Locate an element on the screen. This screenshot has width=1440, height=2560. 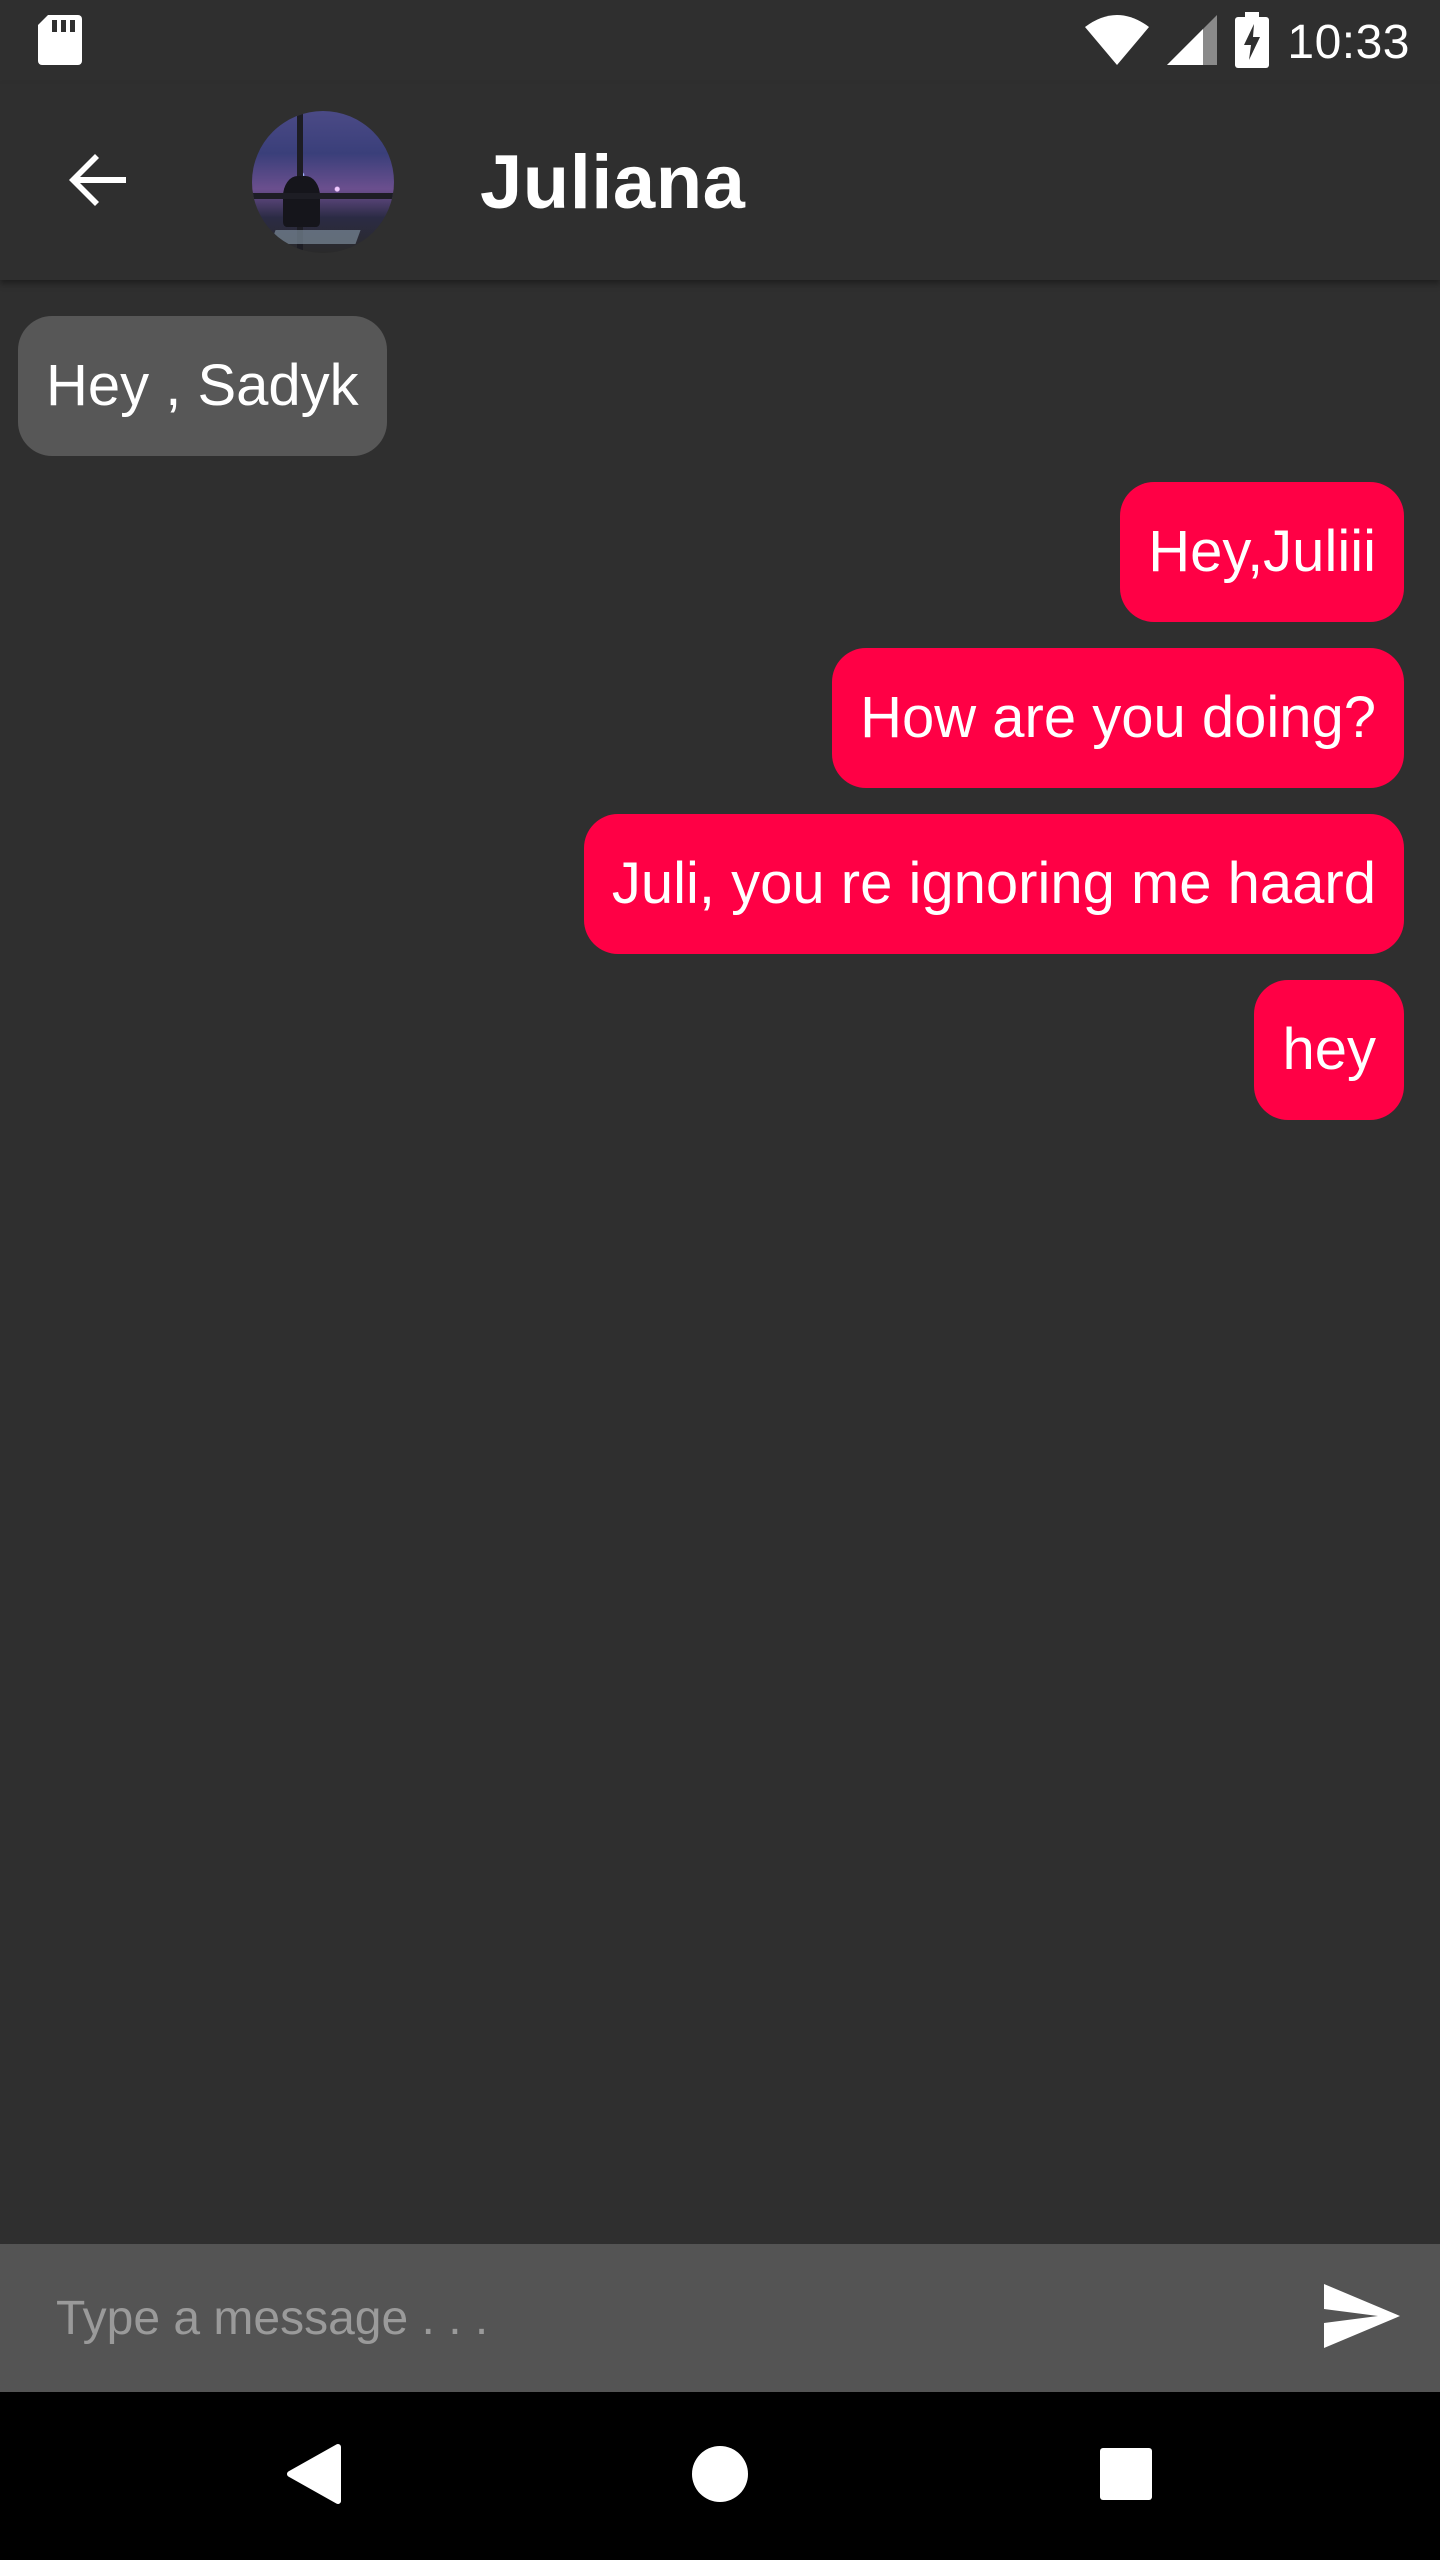
incoming-message-bubble: Hey , Sadyk is located at coordinates (202, 386).